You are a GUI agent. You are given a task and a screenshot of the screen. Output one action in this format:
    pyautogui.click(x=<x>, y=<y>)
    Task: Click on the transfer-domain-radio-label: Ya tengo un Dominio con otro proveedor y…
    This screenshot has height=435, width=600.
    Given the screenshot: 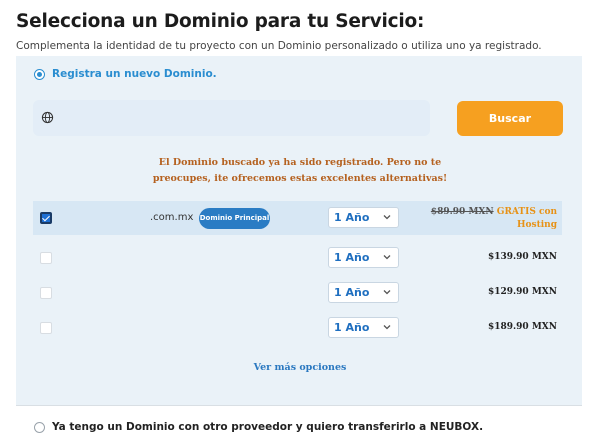 What is the action you would take?
    pyautogui.click(x=267, y=427)
    